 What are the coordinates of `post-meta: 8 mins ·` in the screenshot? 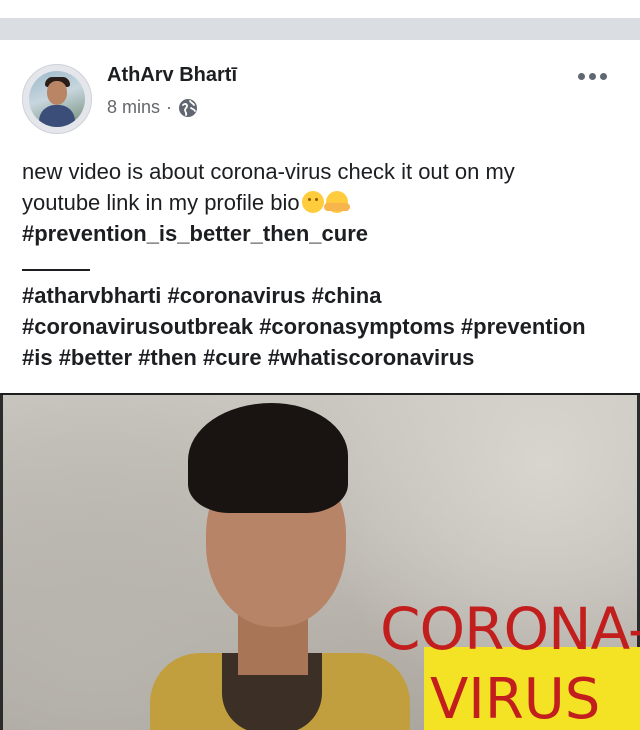 It's located at (152, 107).